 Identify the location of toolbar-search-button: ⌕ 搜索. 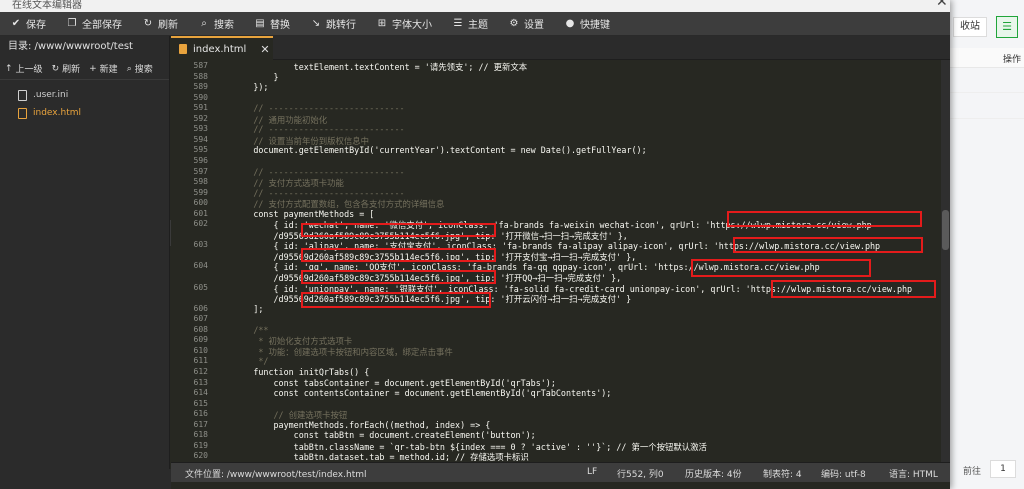
(216, 24).